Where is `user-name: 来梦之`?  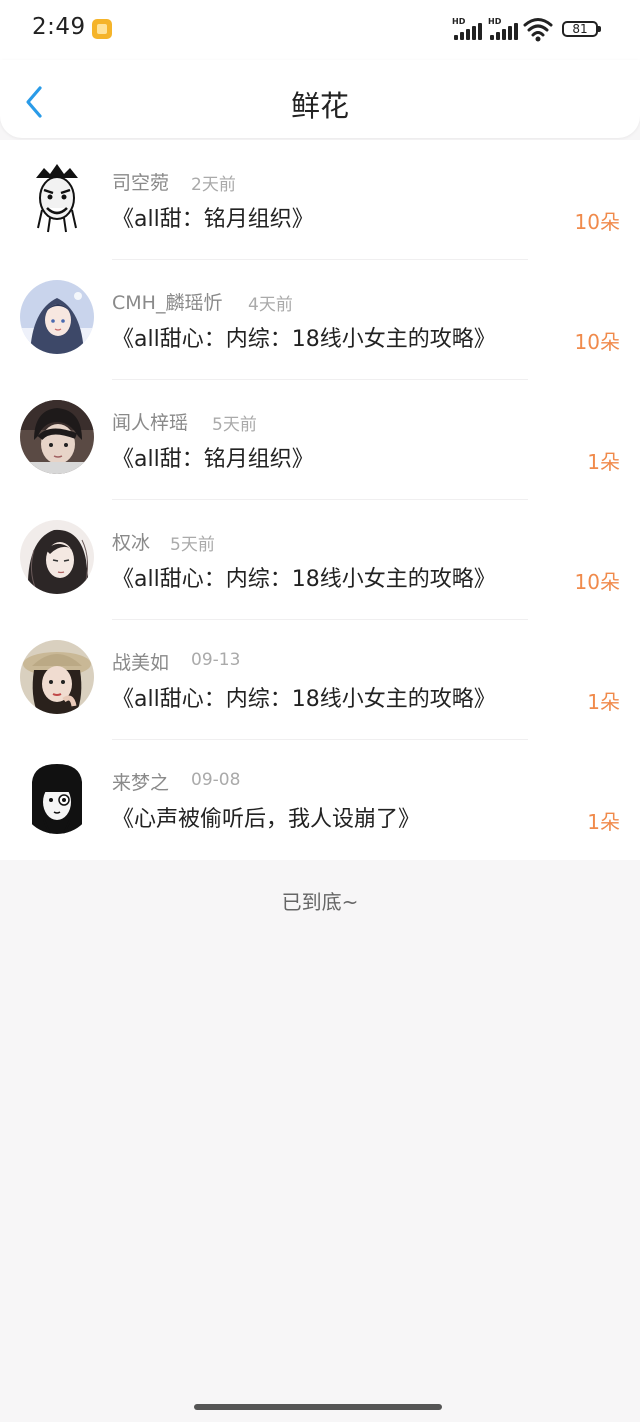 user-name: 来梦之 is located at coordinates (141, 783).